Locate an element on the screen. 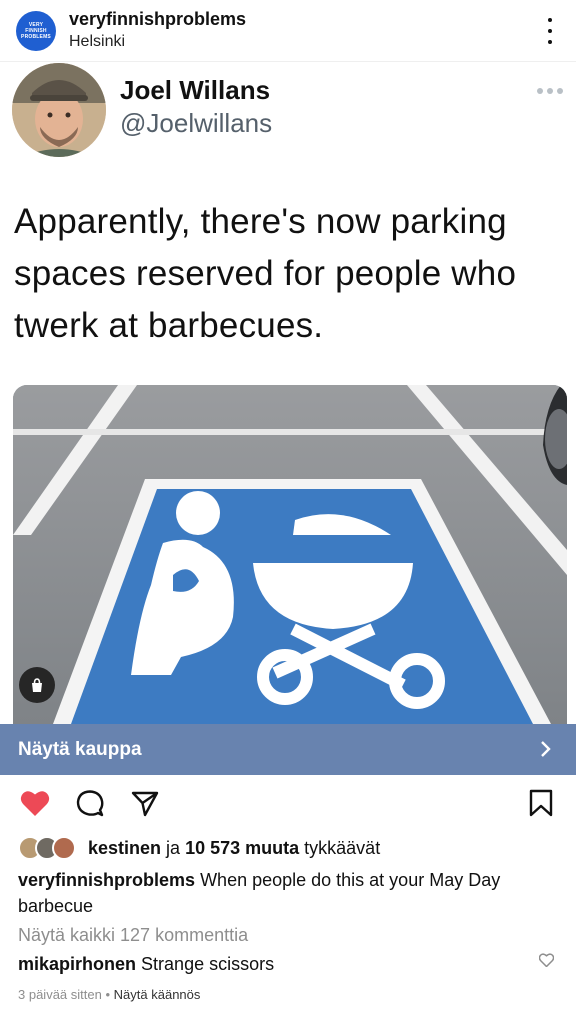  shopping-bag-icon is located at coordinates (37, 685).